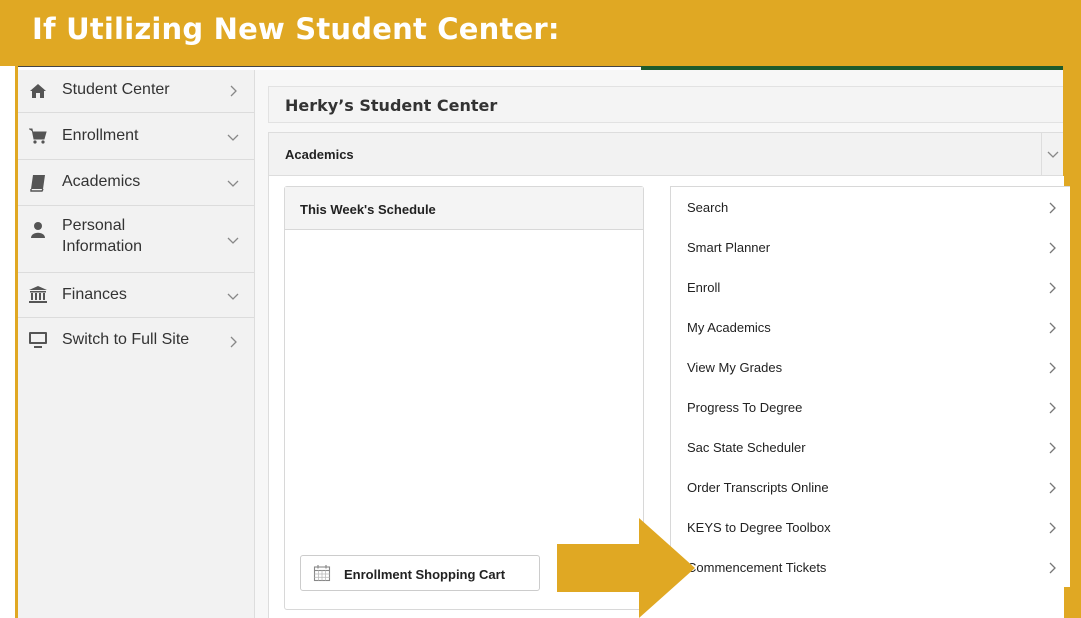 This screenshot has width=1081, height=618. What do you see at coordinates (296, 29) in the screenshot?
I see `banner-title: If Utilizing New Student Center:` at bounding box center [296, 29].